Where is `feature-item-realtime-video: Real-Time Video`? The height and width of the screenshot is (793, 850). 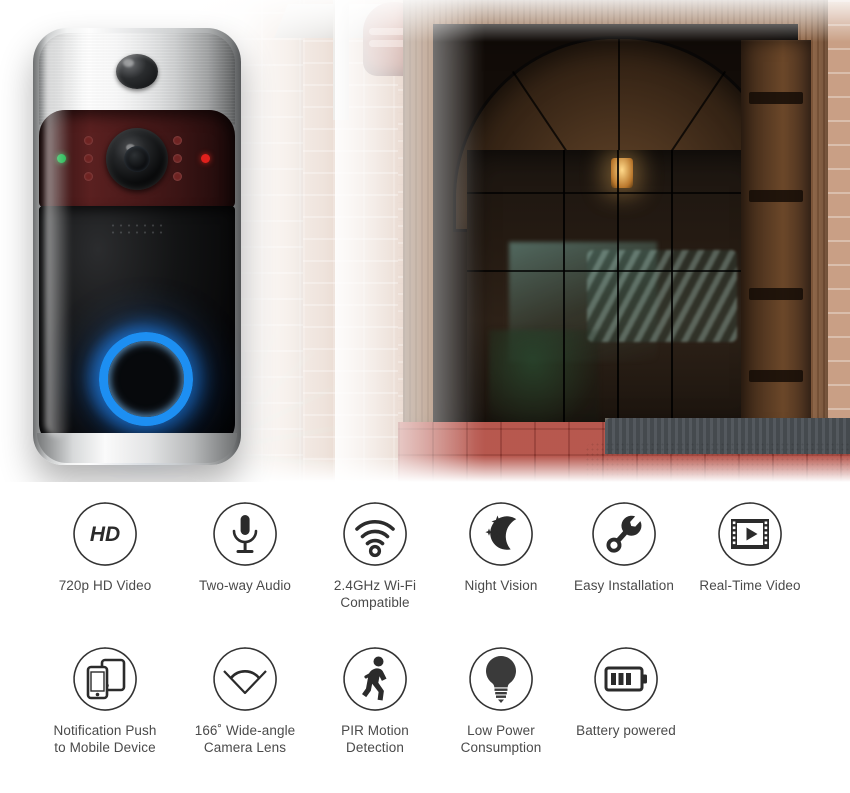
feature-item-realtime-video: Real-Time Video is located at coordinates (750, 555).